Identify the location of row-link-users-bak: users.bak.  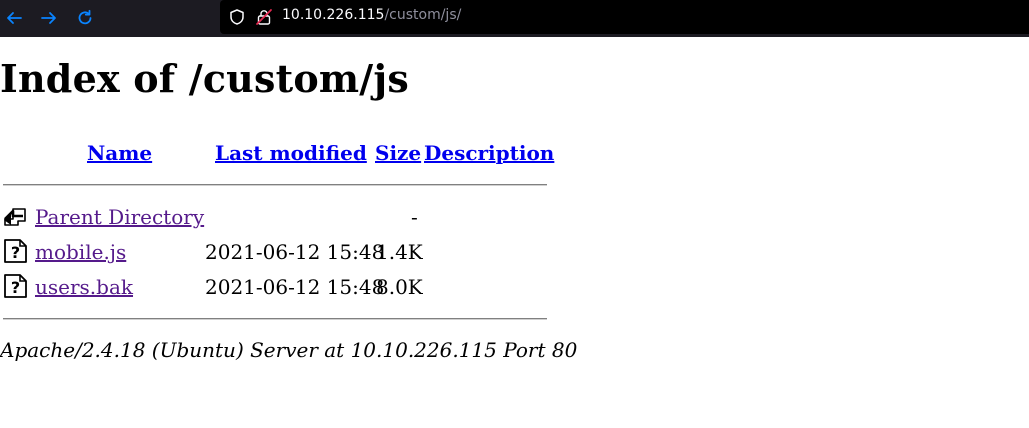
(84, 287).